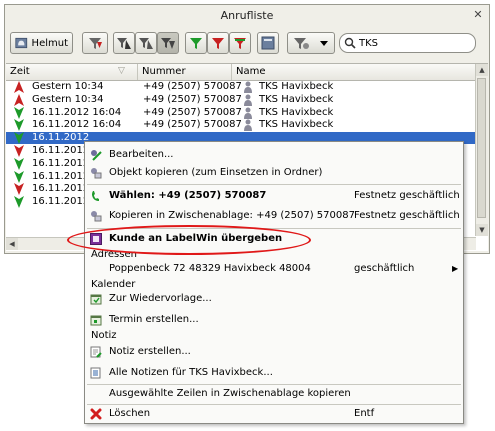  Describe the element at coordinates (407, 43) in the screenshot. I see `search-input: TKS` at that location.